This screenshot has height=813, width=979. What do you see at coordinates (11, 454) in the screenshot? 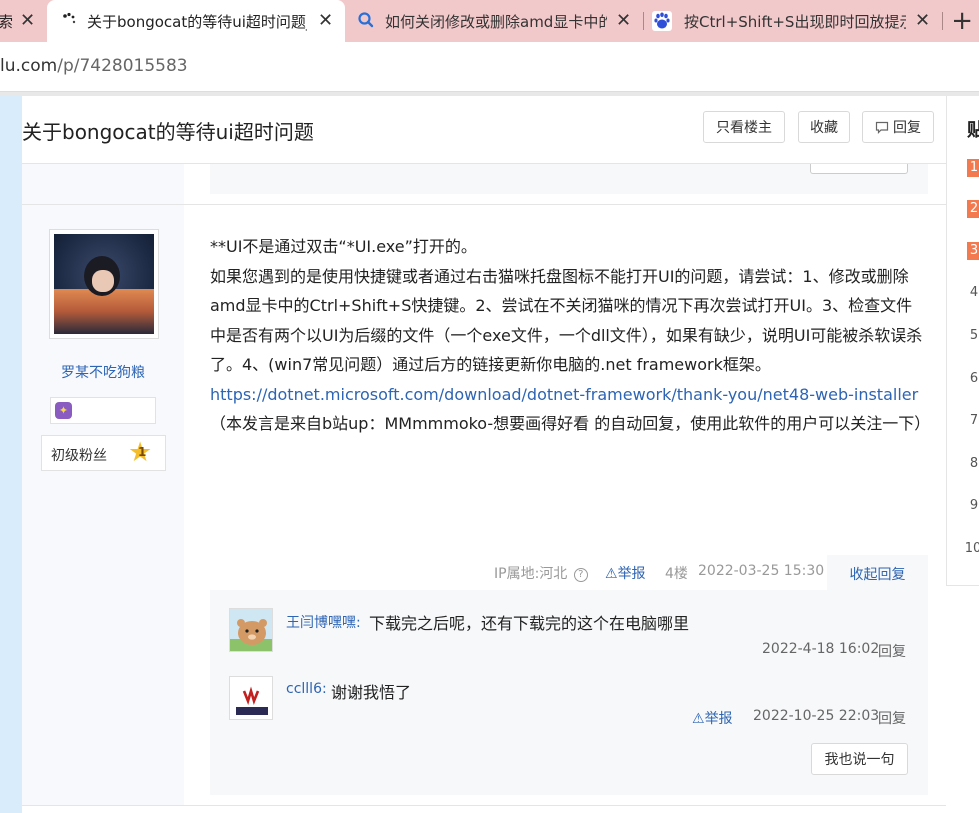
I see `page-left-background` at bounding box center [11, 454].